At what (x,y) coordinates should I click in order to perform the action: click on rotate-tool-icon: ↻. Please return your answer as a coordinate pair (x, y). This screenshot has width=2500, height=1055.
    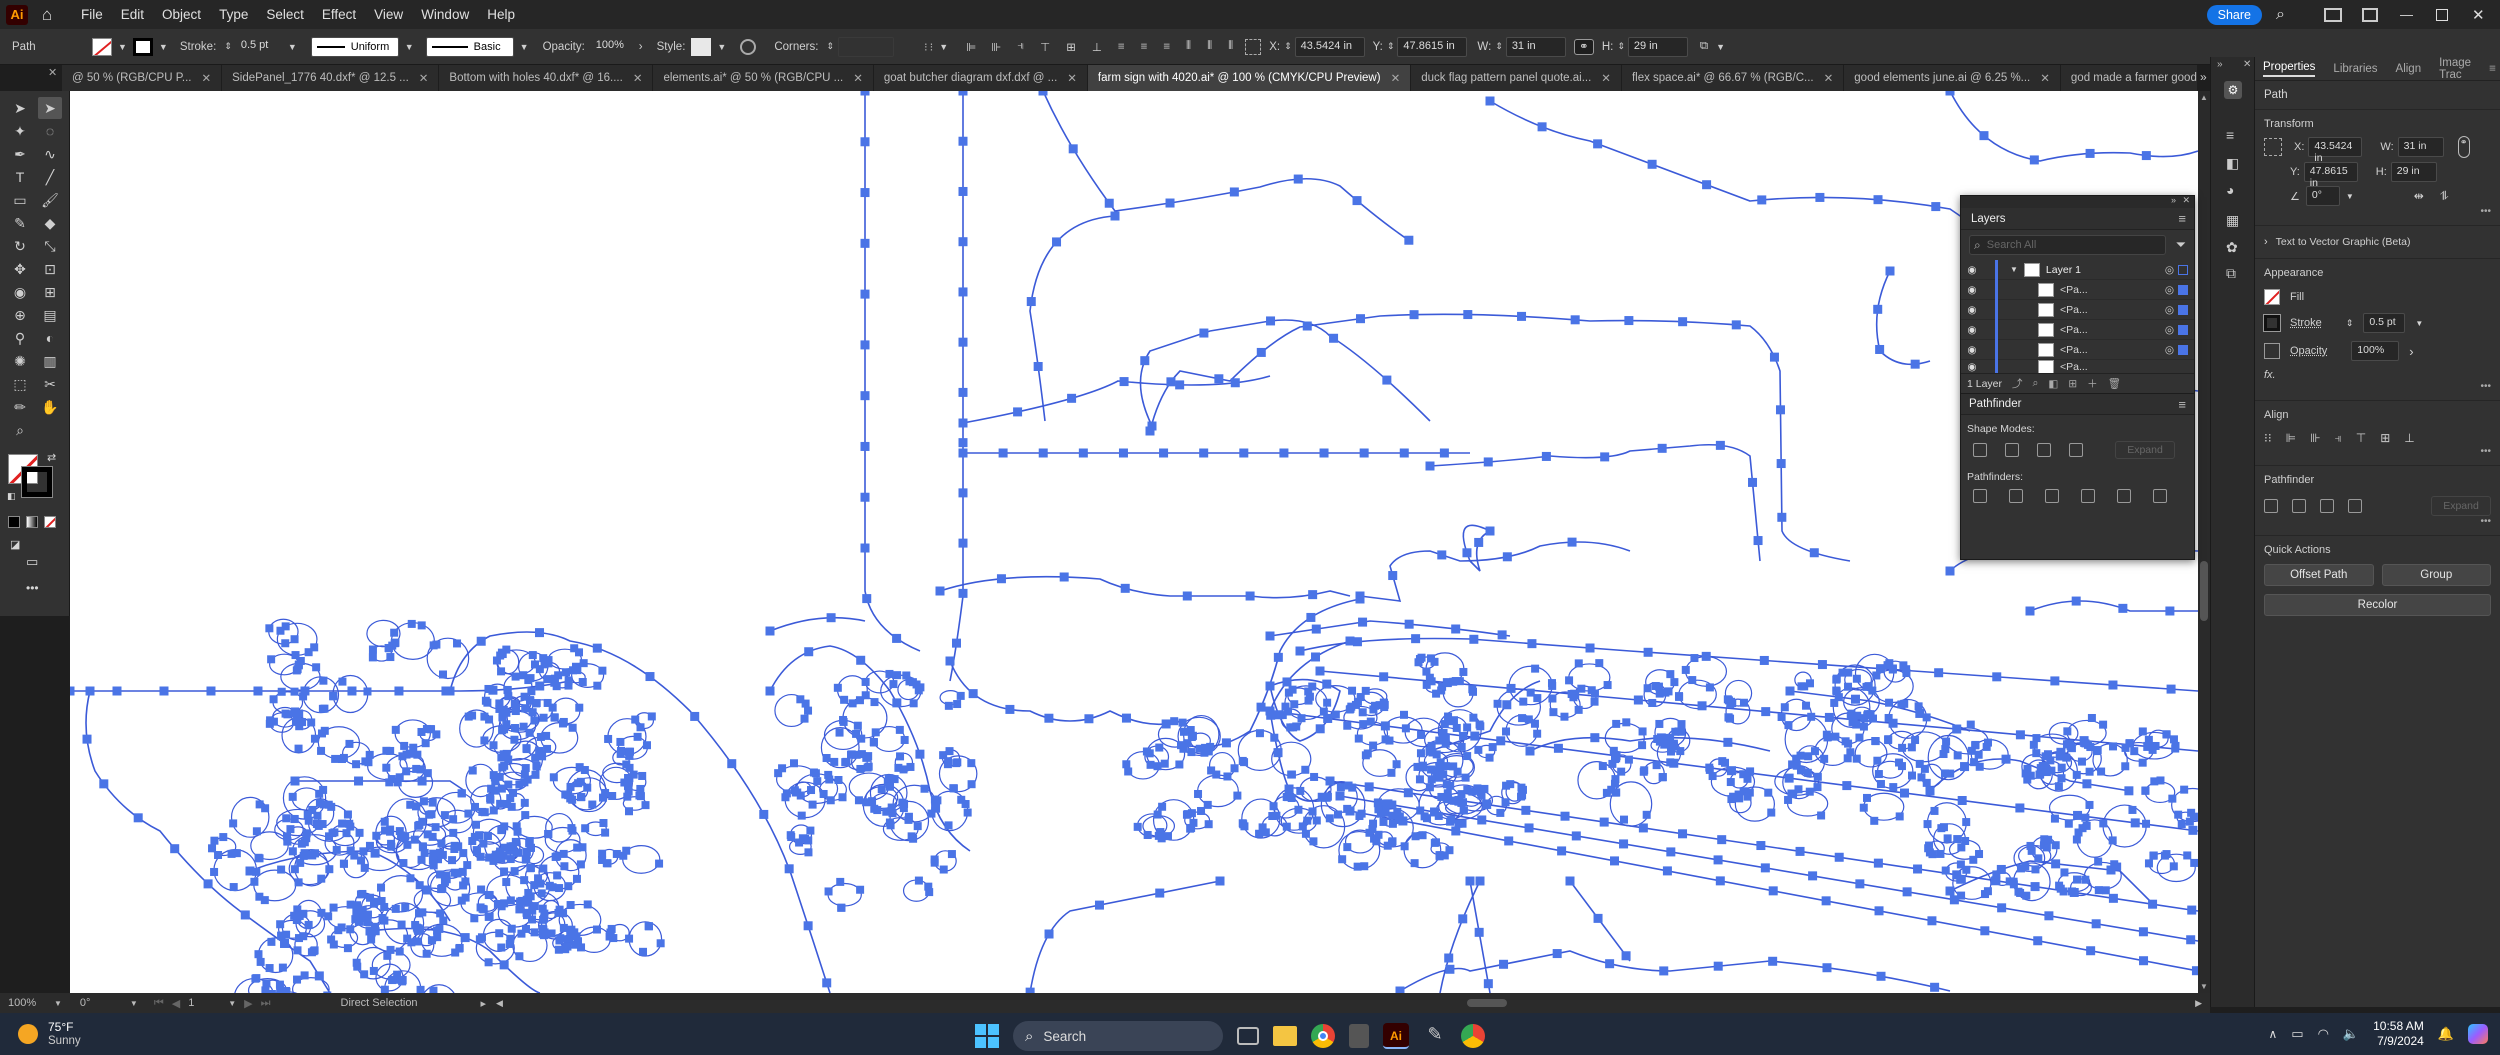
    Looking at the image, I should click on (20, 246).